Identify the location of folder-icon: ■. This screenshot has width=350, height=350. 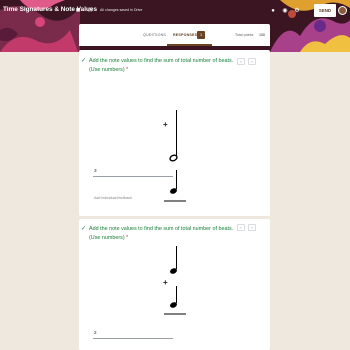
(78, 11).